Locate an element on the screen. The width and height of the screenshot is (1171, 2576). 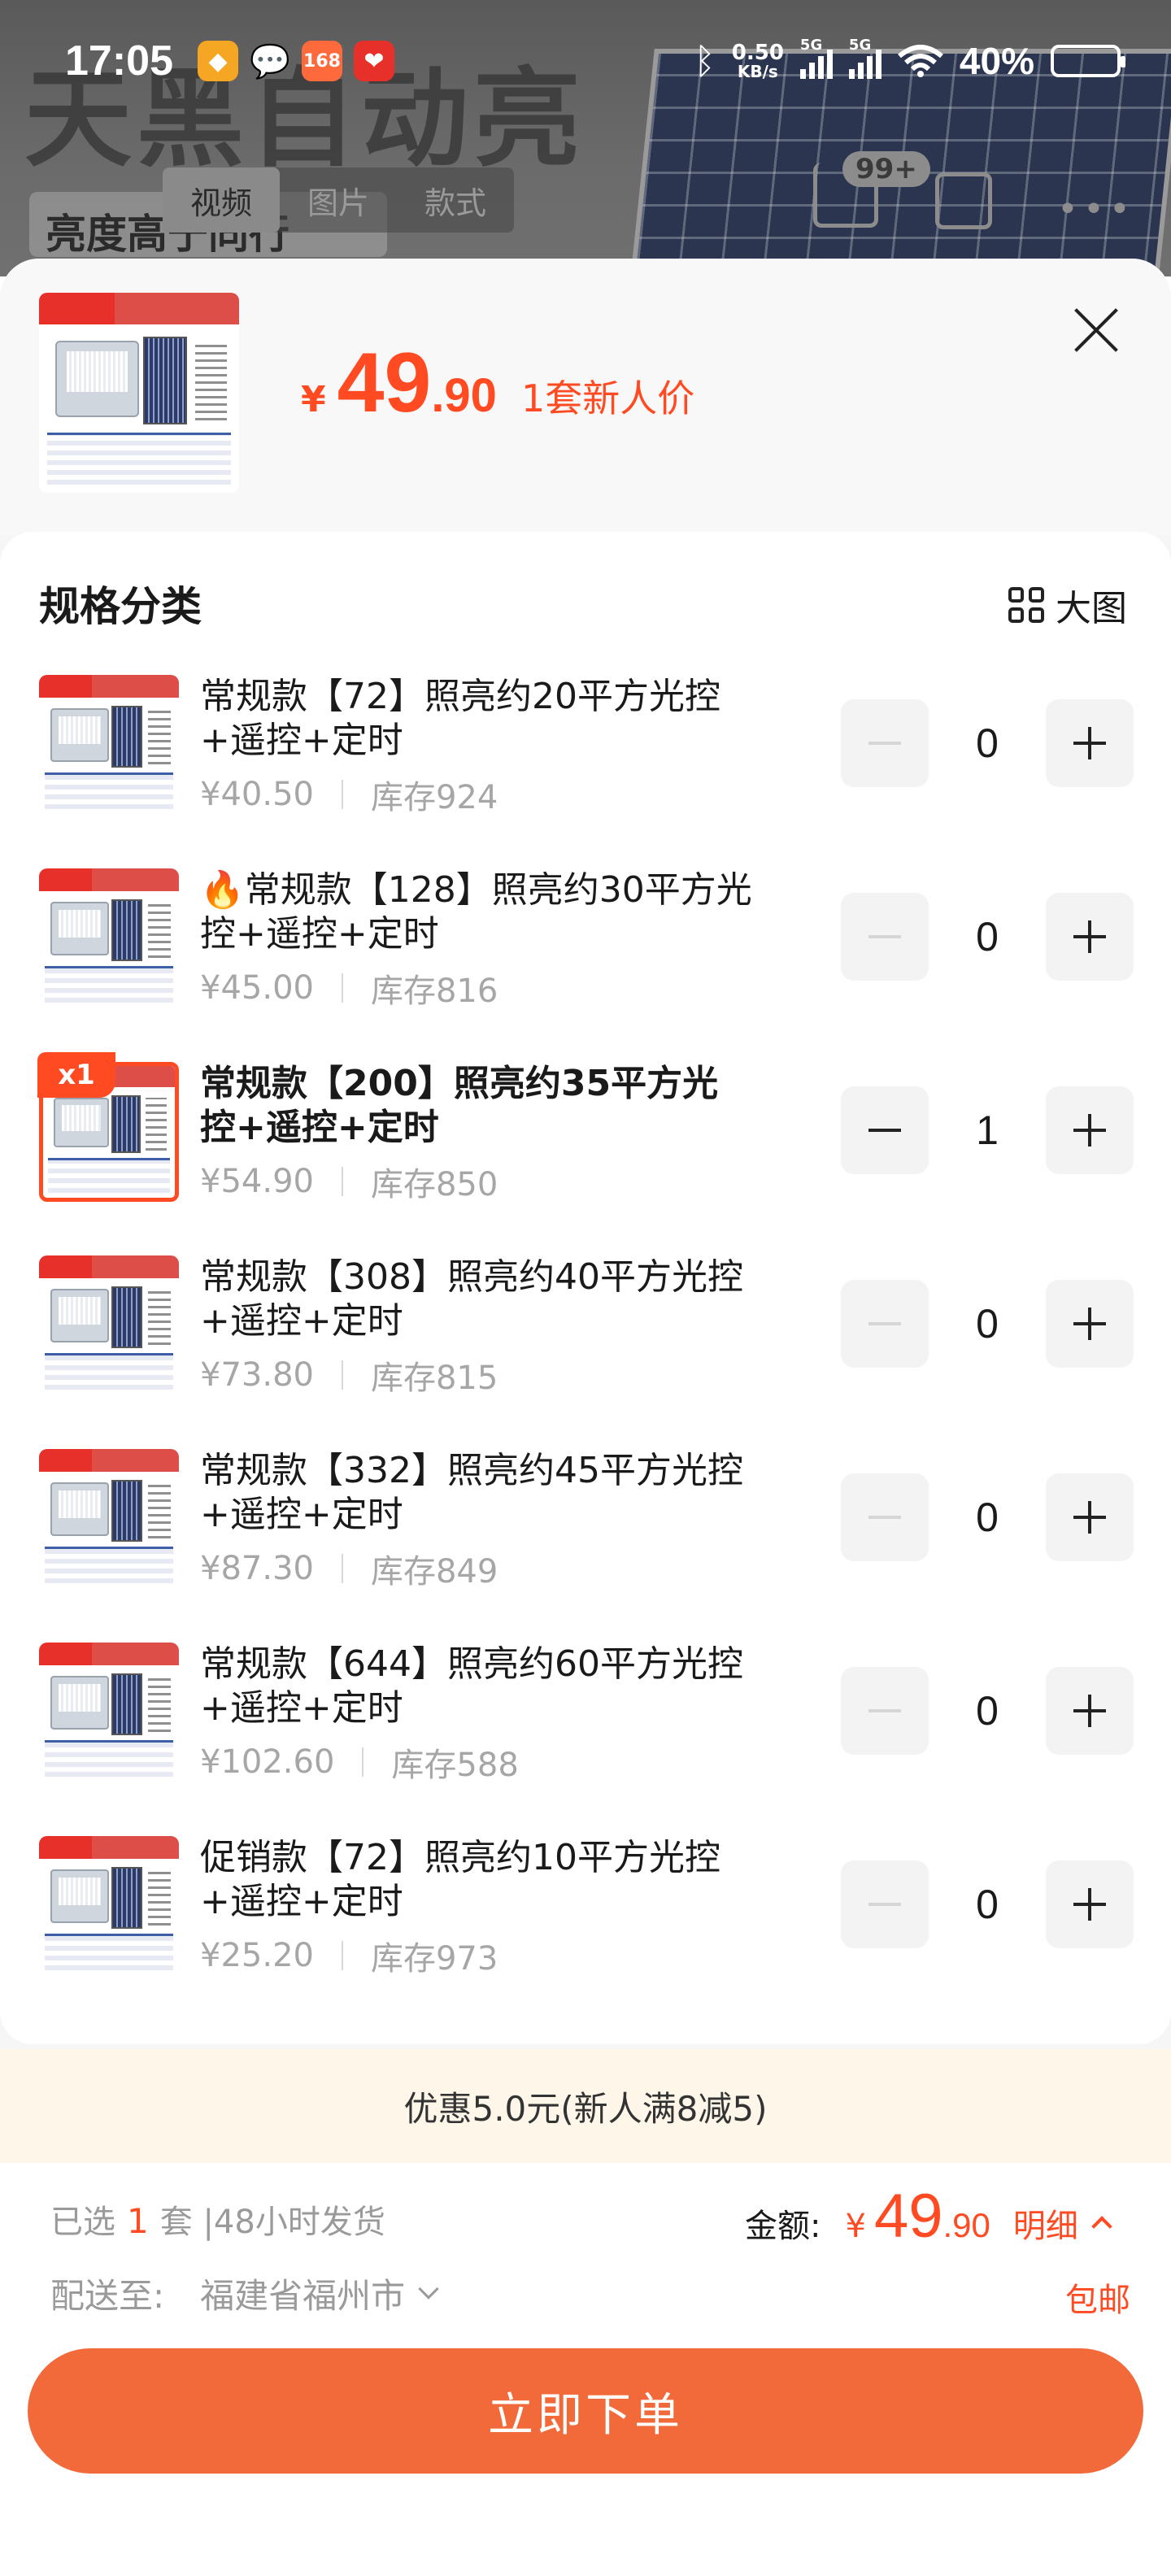
media-tabs: 视频 图片 款式 is located at coordinates (339, 201).